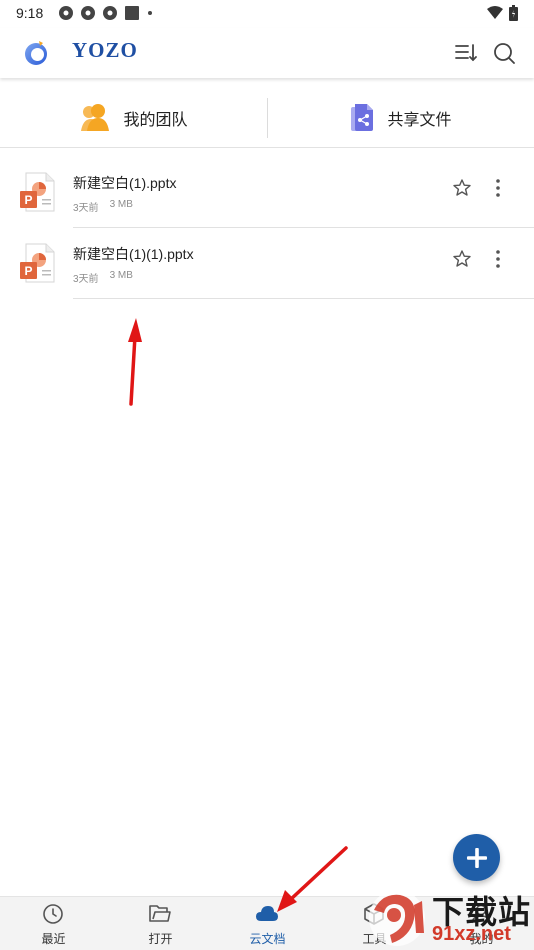 The width and height of the screenshot is (534, 950). I want to click on shared-files-button: 共享文件, so click(400, 118).